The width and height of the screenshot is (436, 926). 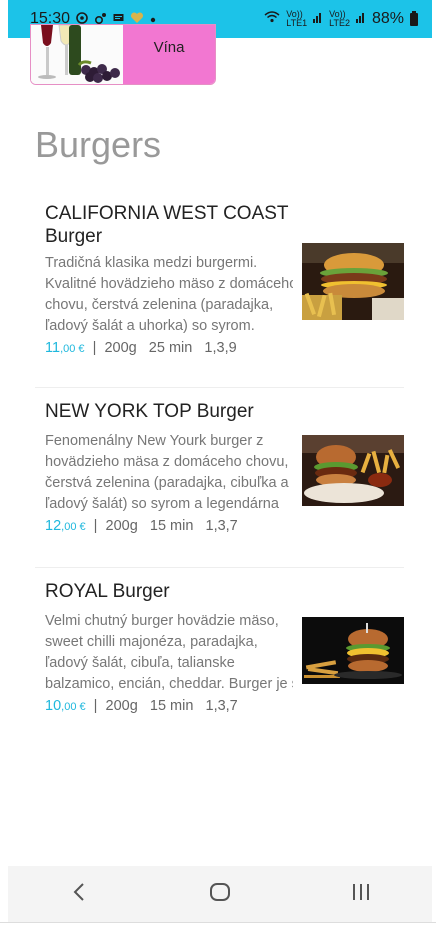 What do you see at coordinates (162, 621) in the screenshot?
I see `item-description-line: Velmi chutný burger hovädzie mäso,` at bounding box center [162, 621].